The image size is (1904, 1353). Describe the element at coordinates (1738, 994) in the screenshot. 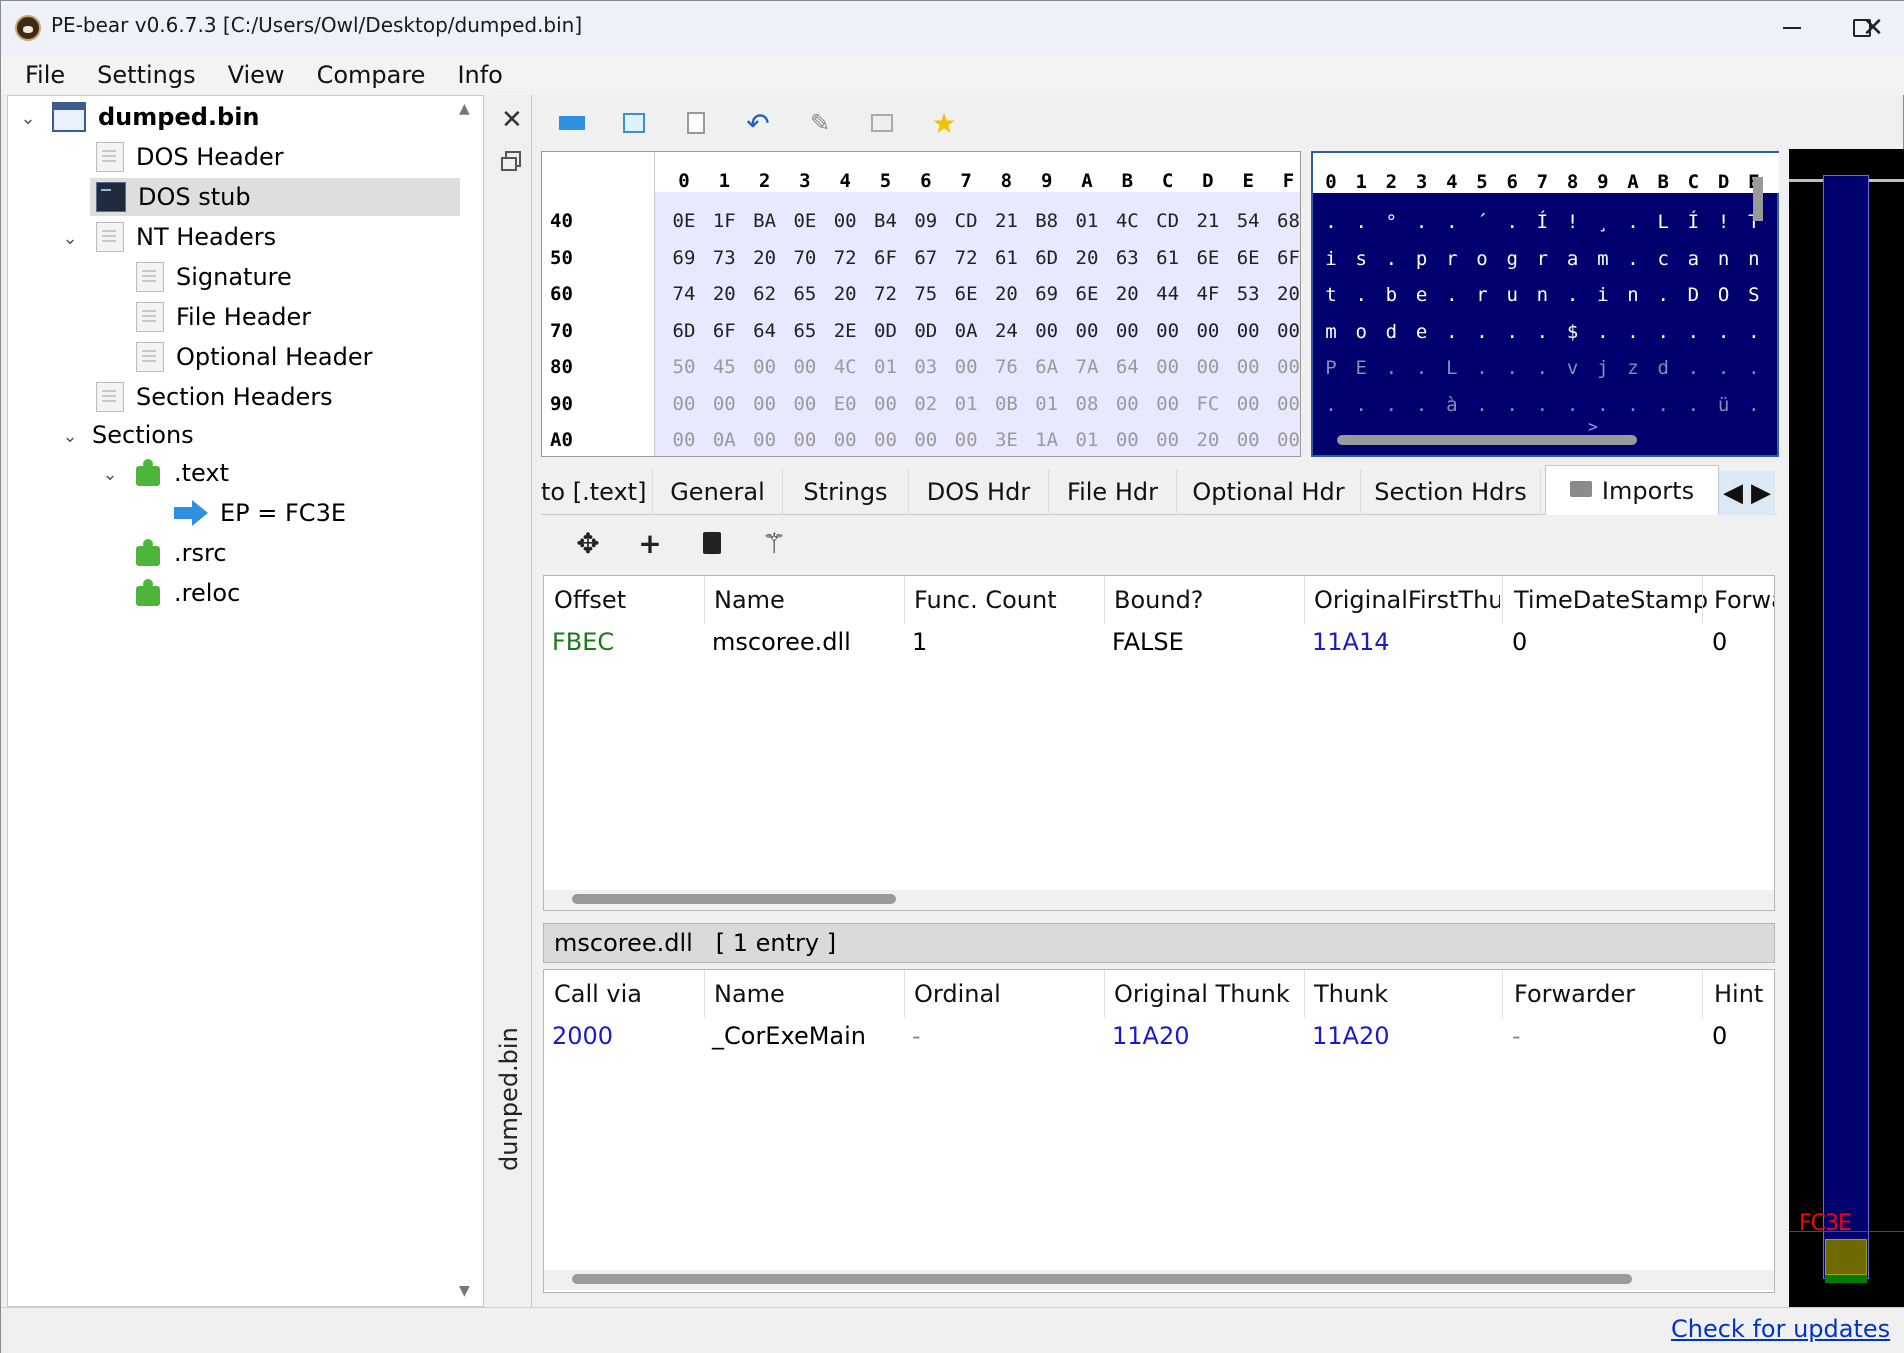

I see `column-header: Hint` at that location.